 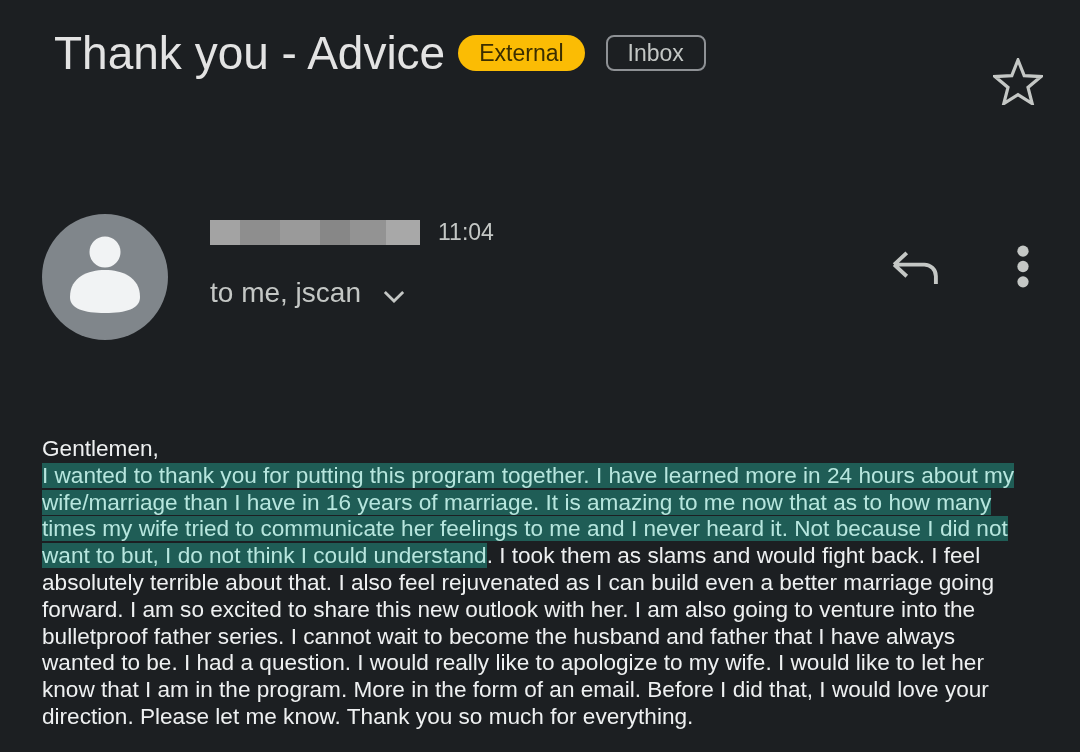 I want to click on inbox-label: Inbox, so click(x=655, y=53).